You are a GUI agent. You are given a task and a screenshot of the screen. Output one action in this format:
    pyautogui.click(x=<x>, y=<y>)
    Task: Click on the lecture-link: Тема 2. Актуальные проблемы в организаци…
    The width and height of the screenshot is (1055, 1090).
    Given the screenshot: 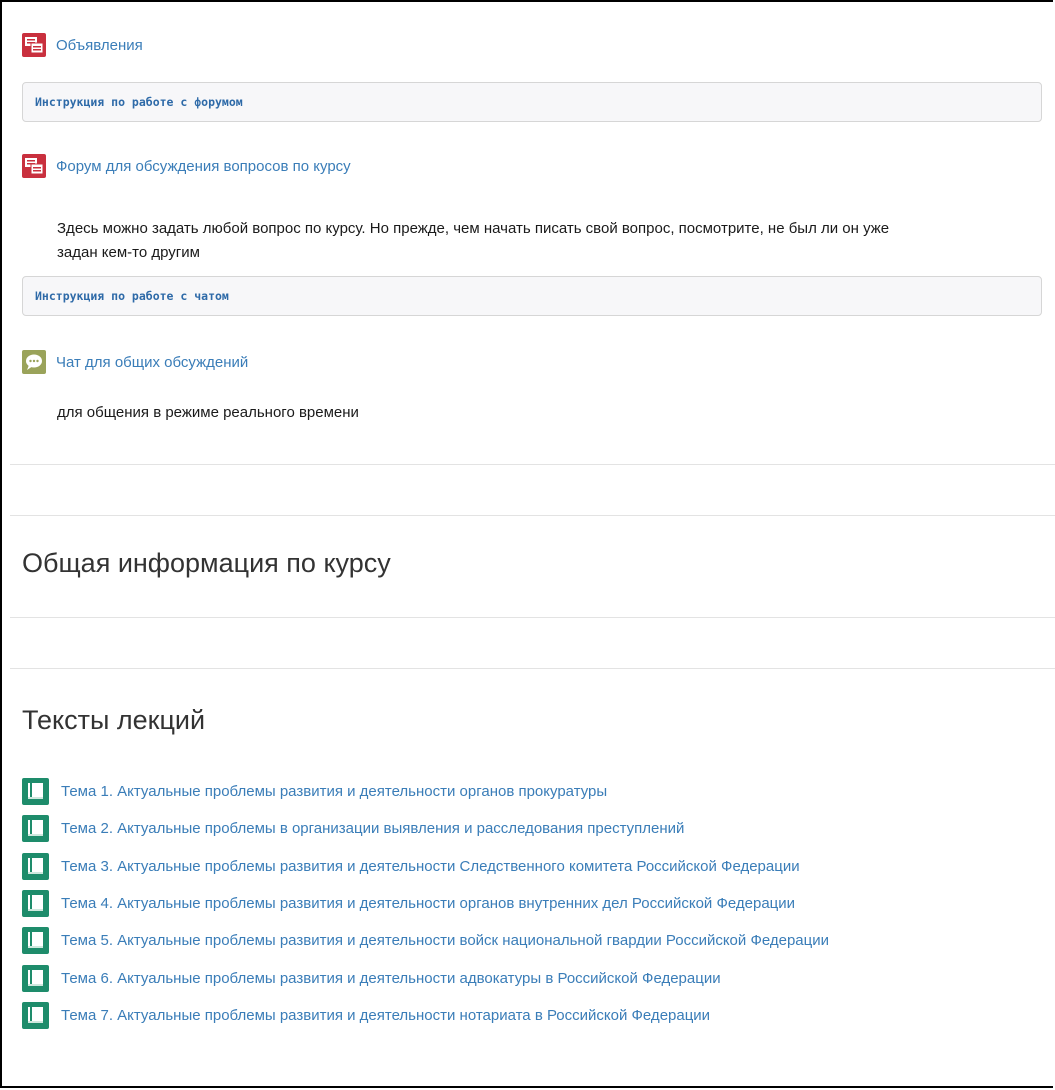 What is the action you would take?
    pyautogui.click(x=372, y=828)
    